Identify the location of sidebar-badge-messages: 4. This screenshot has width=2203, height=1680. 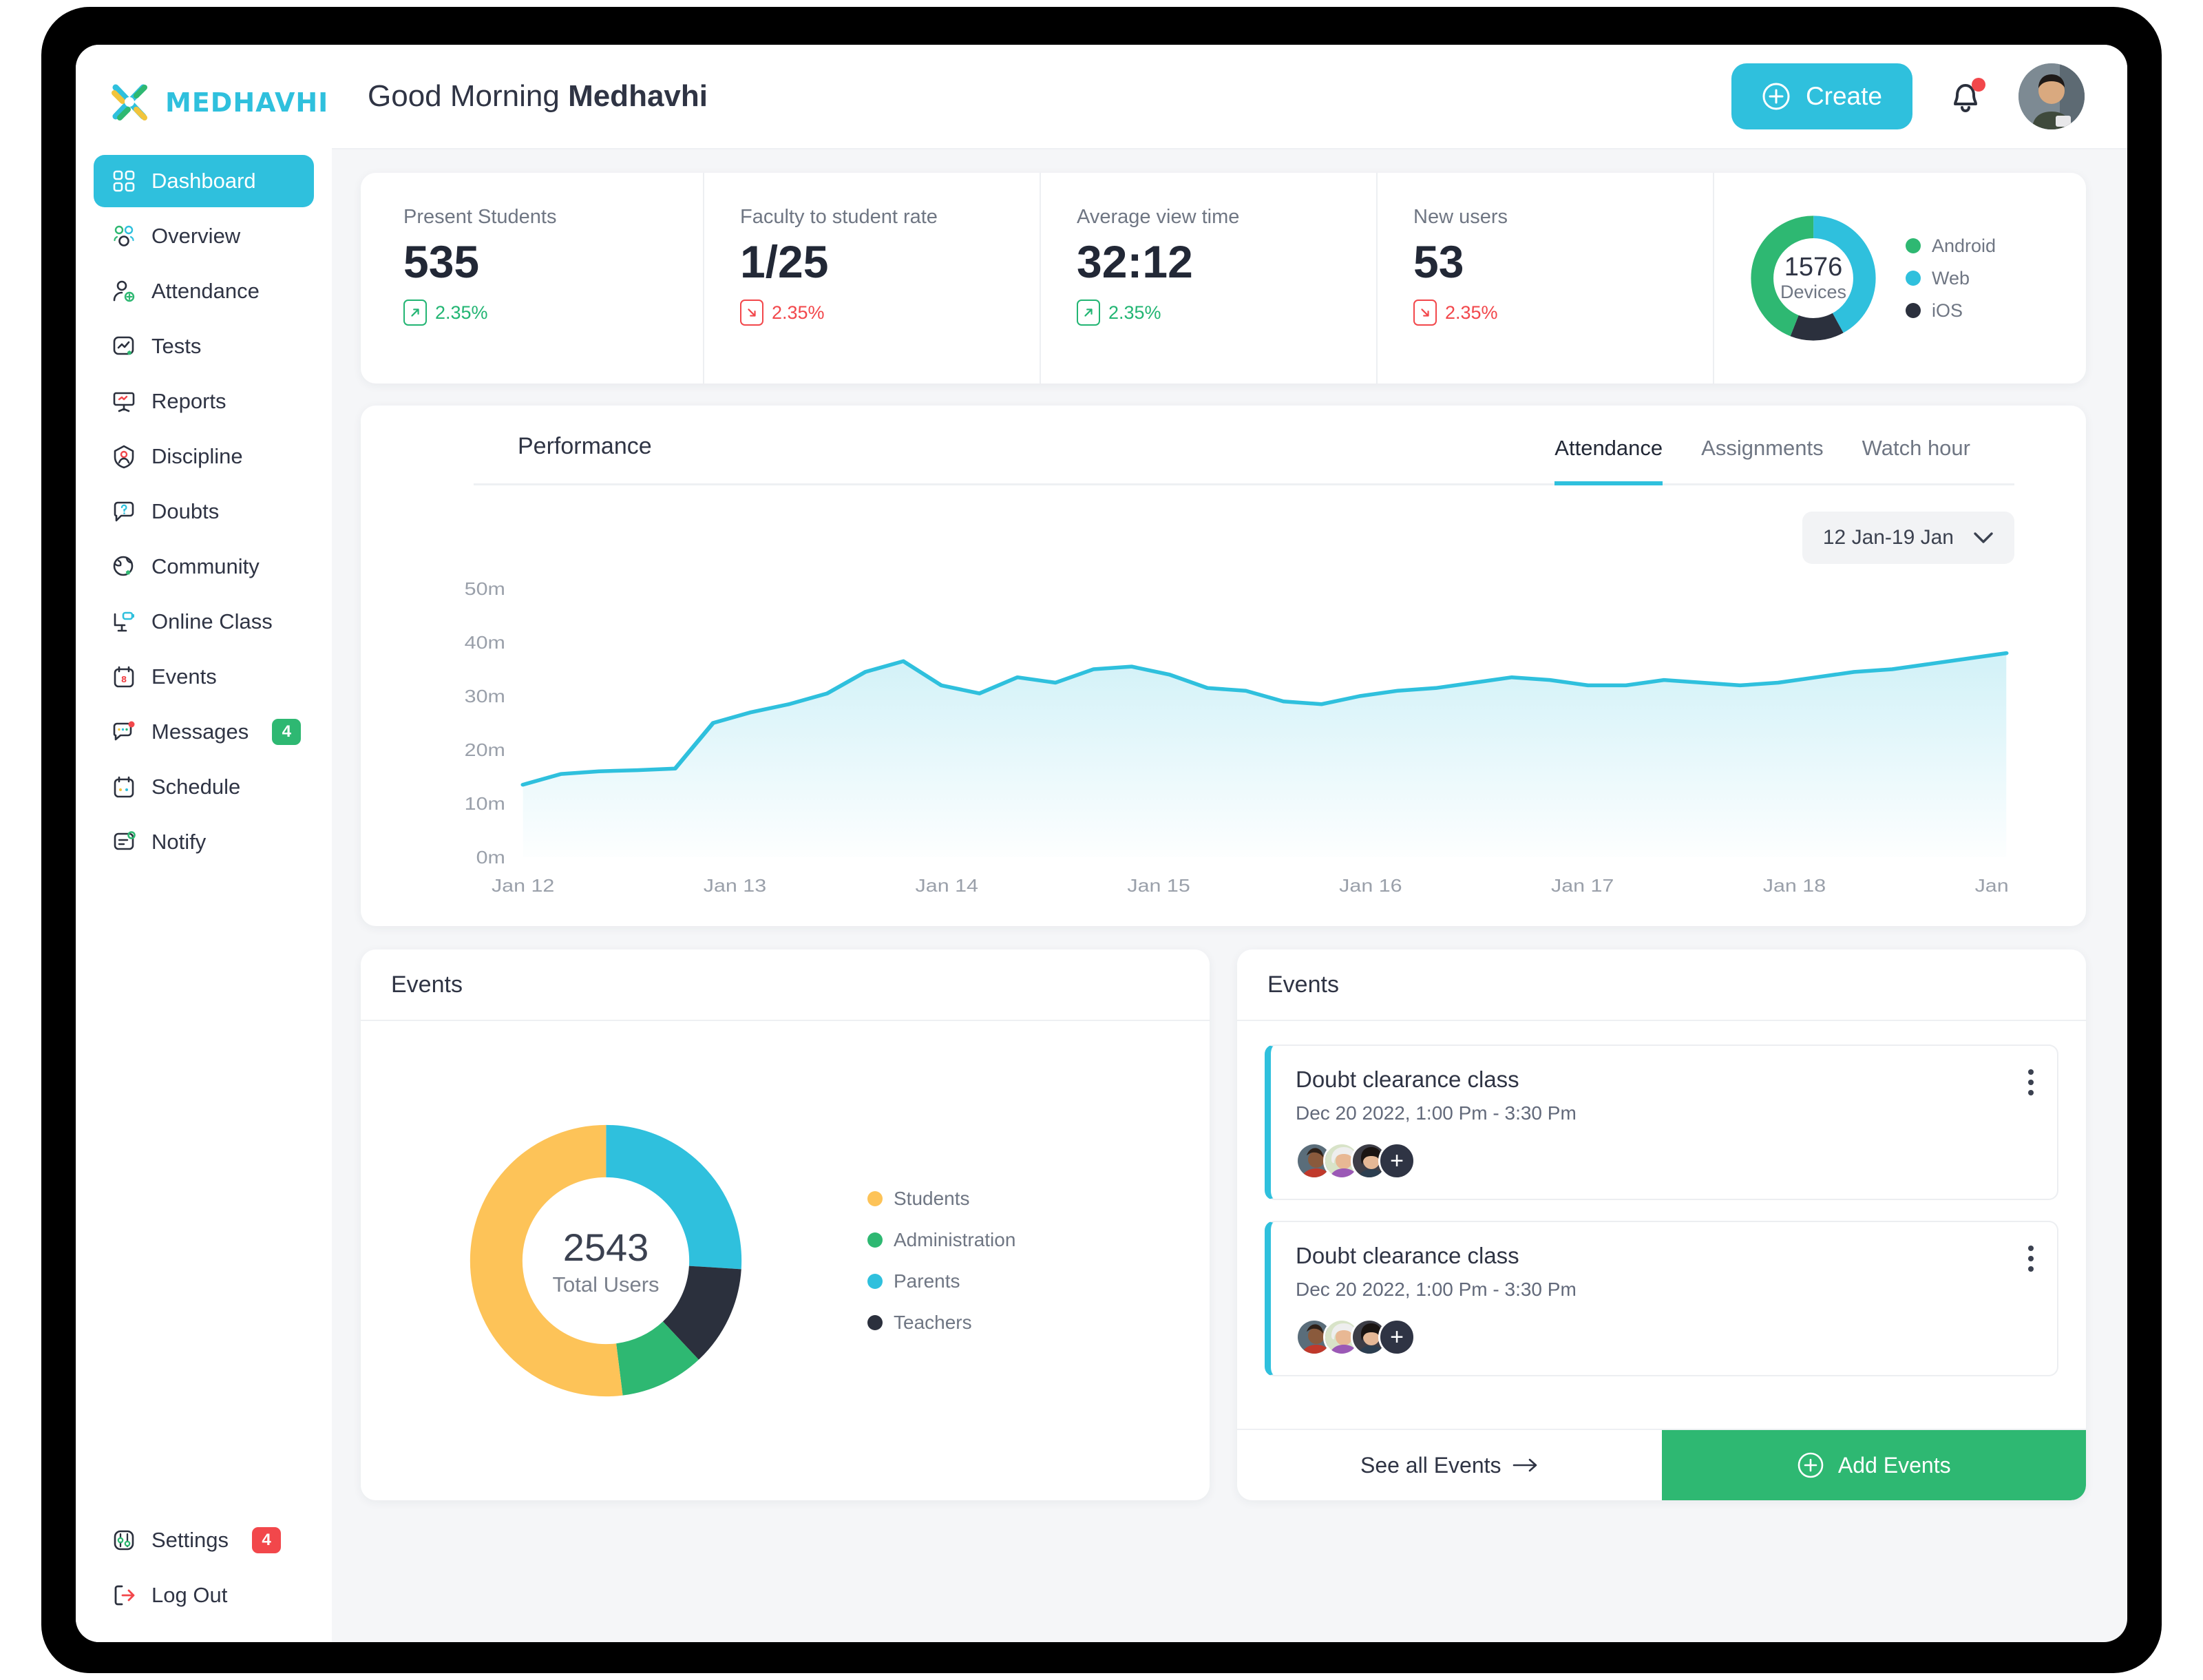
(287, 732).